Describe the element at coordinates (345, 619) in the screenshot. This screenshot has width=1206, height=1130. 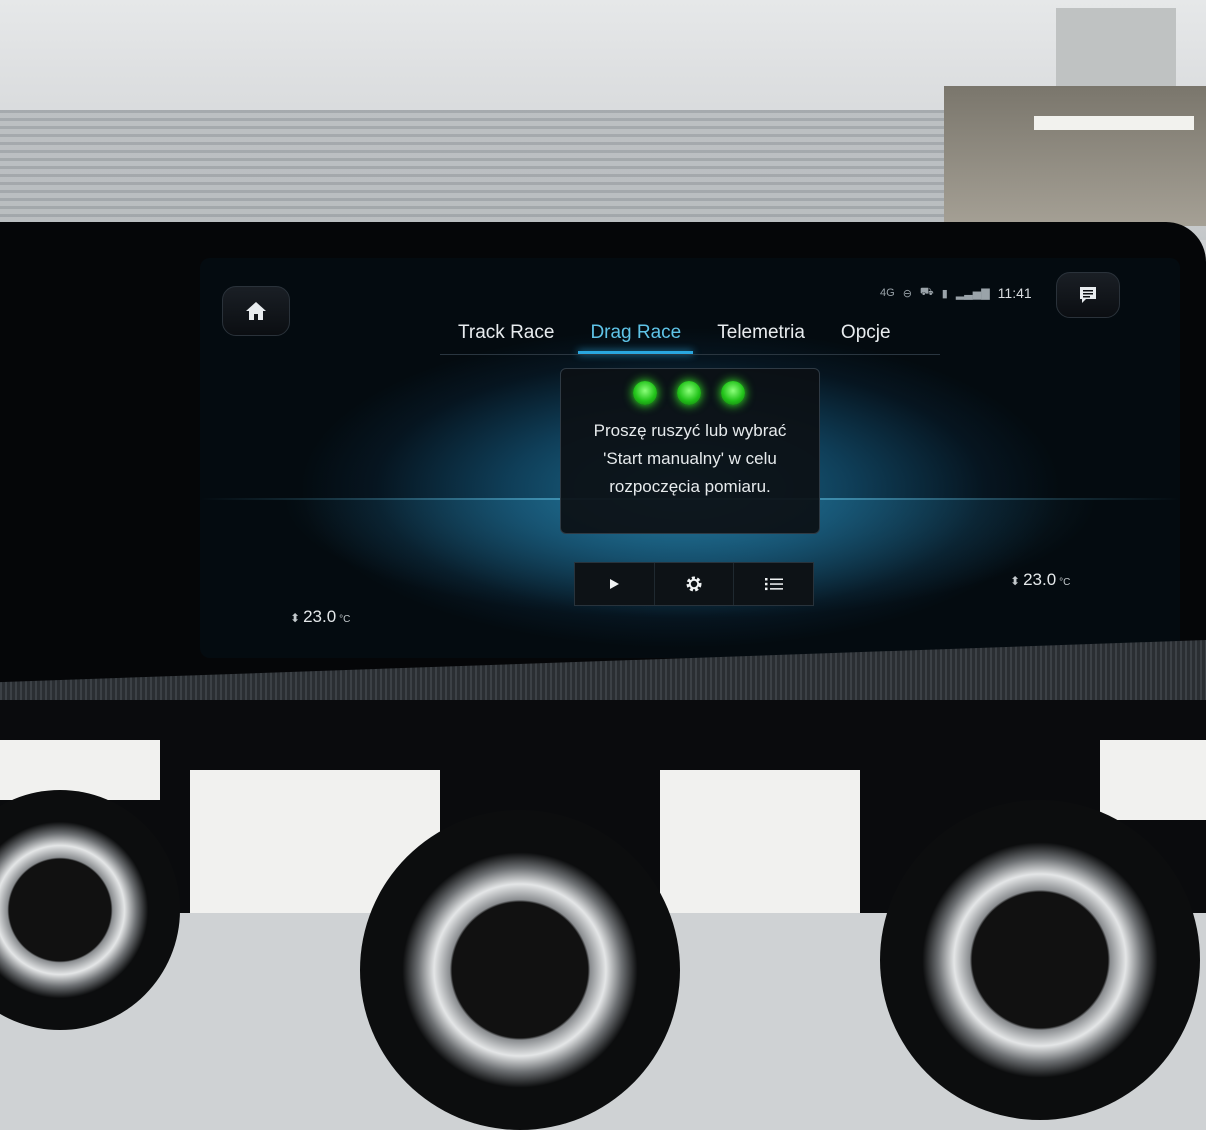
I see `left-temp-unit: °C` at that location.